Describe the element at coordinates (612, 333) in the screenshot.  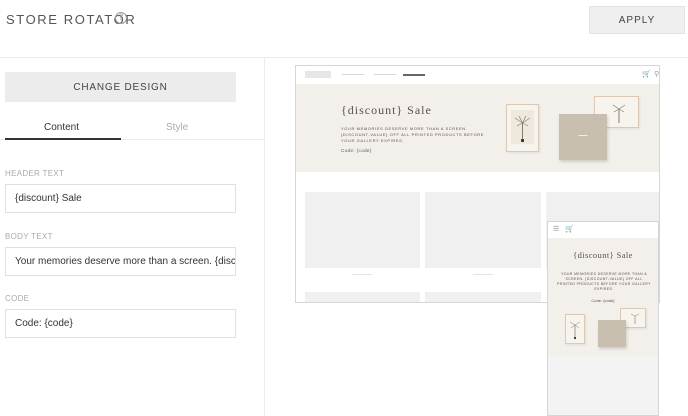
I see `photo-book-image` at that location.